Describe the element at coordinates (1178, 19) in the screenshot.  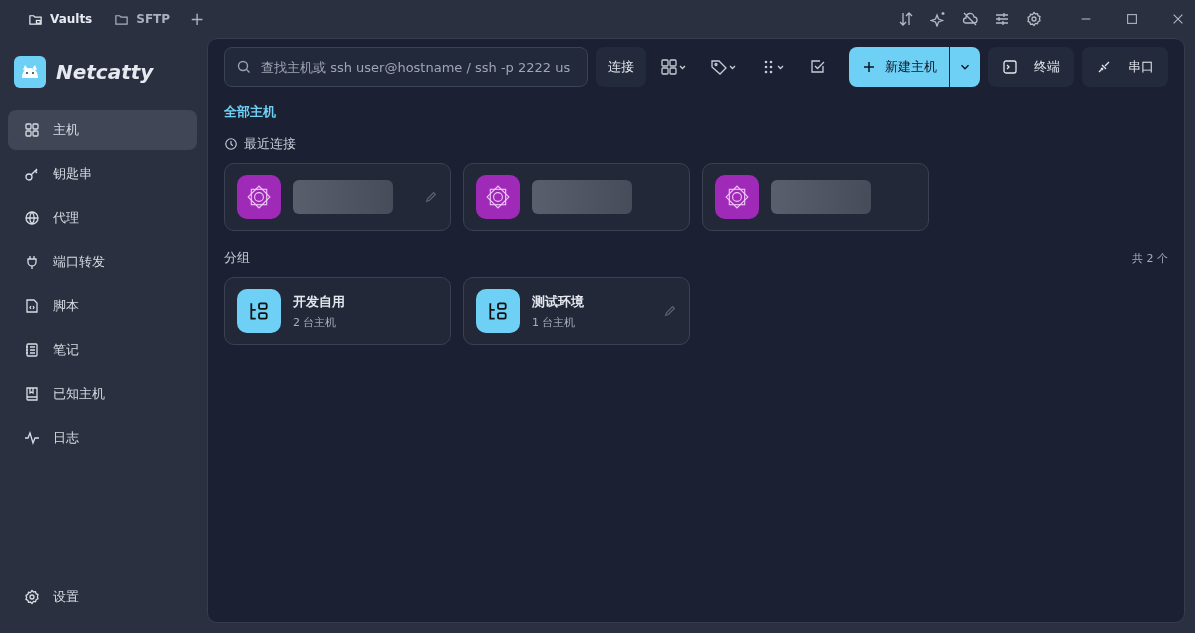
I see `close-icon` at that location.